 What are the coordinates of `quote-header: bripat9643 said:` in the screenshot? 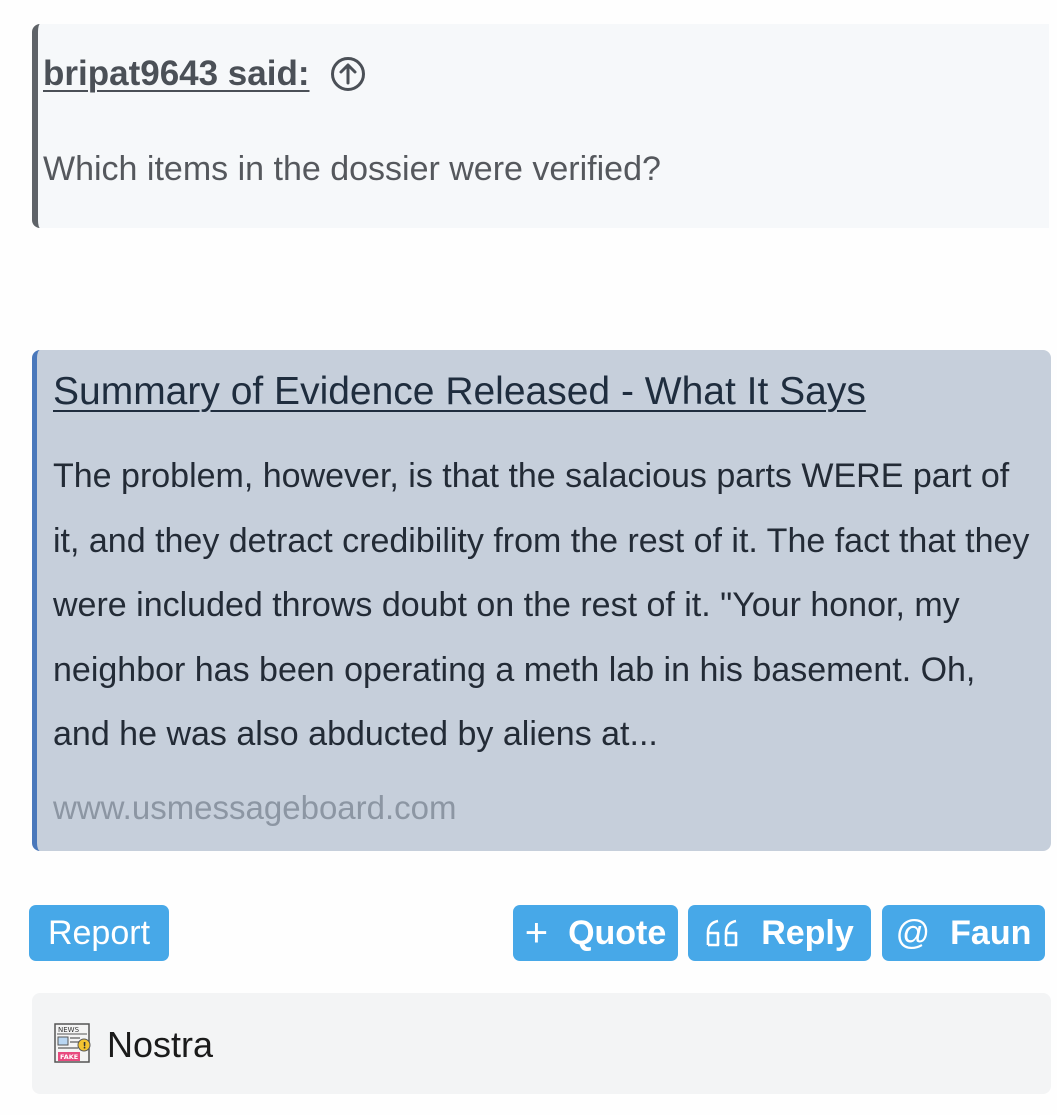 It's located at (204, 74).